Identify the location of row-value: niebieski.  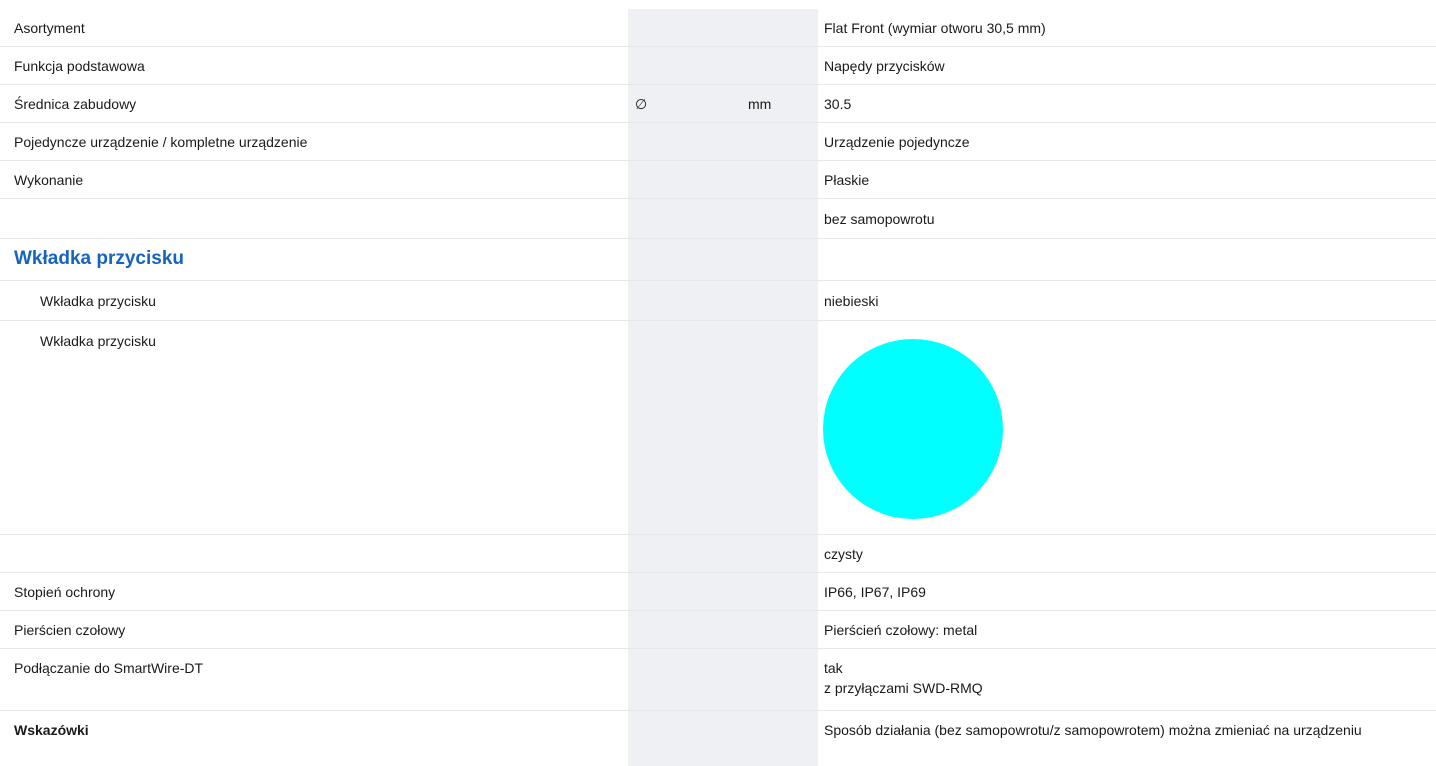
(851, 301).